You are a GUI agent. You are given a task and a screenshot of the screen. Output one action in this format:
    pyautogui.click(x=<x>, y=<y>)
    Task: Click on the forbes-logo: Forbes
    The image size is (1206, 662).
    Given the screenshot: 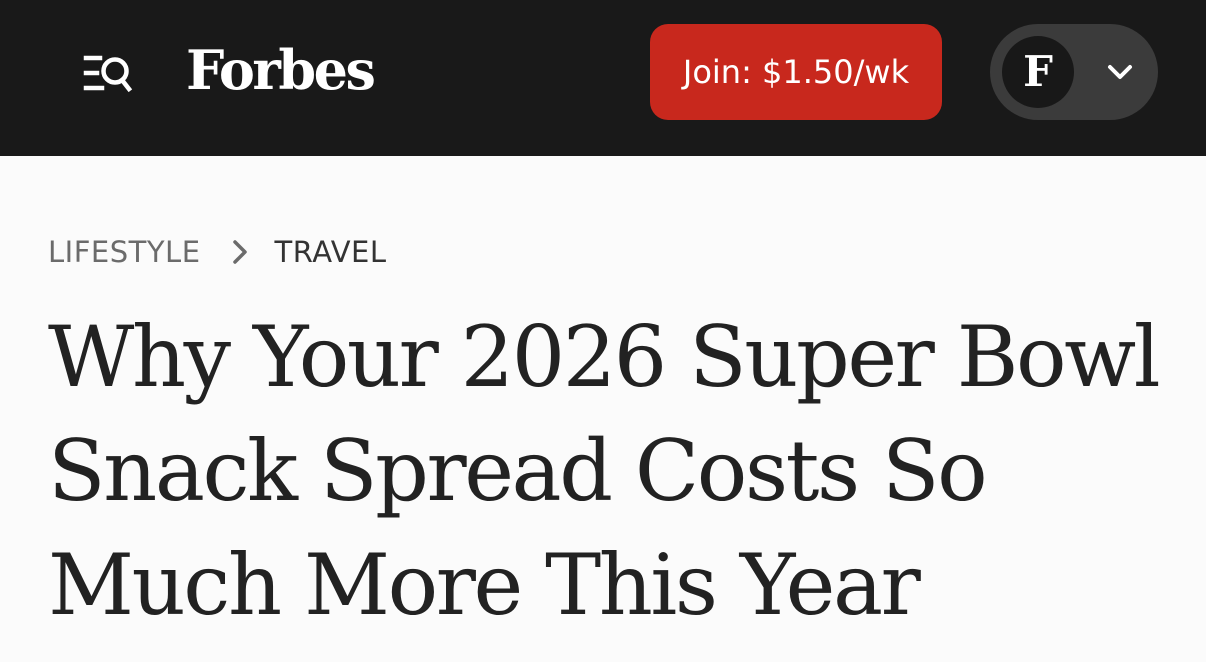 What is the action you would take?
    pyautogui.click(x=281, y=70)
    